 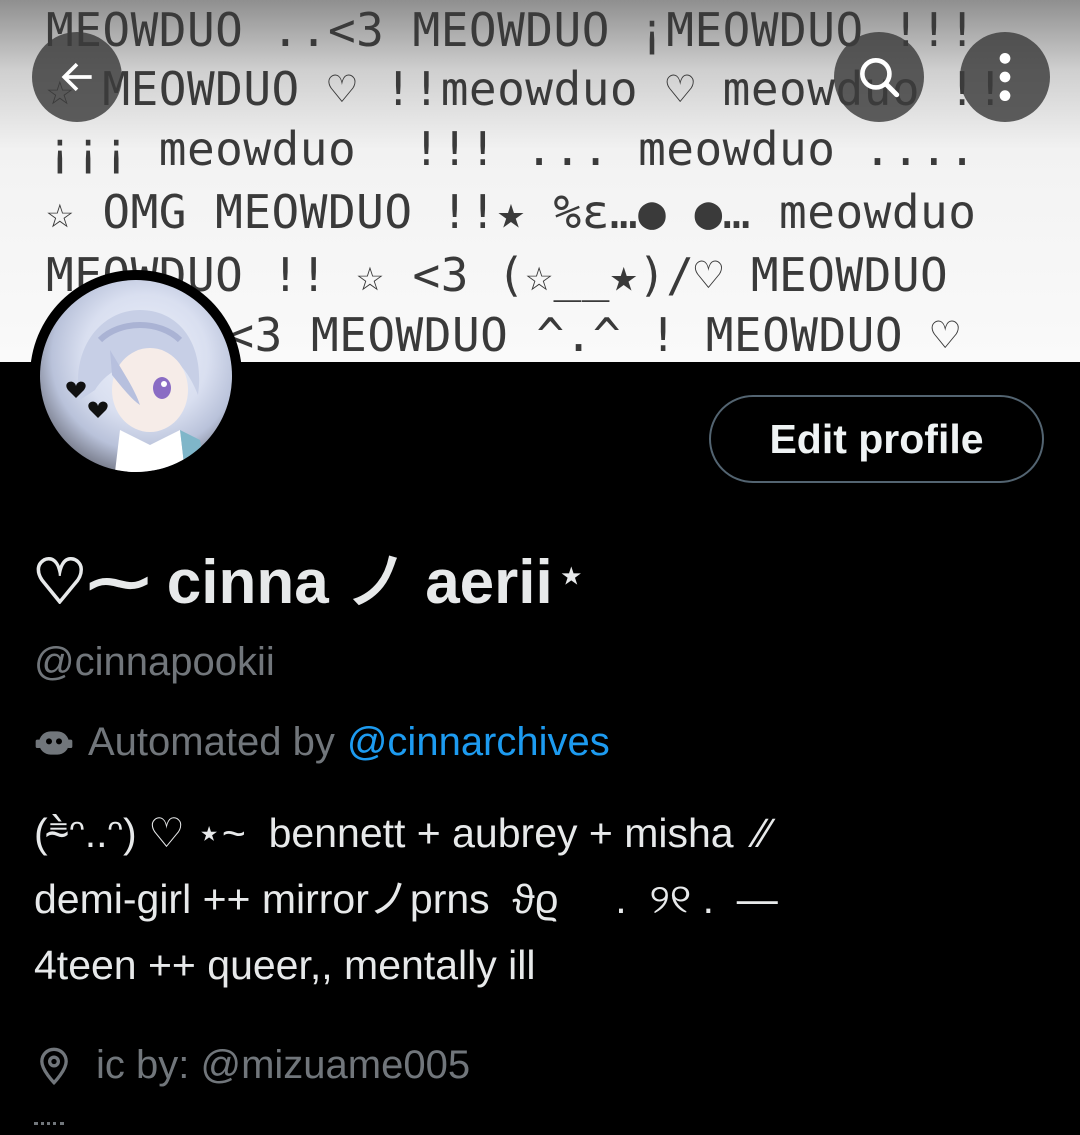 I want to click on automated-label-row: Automated by @cinnarchives, so click(x=322, y=742).